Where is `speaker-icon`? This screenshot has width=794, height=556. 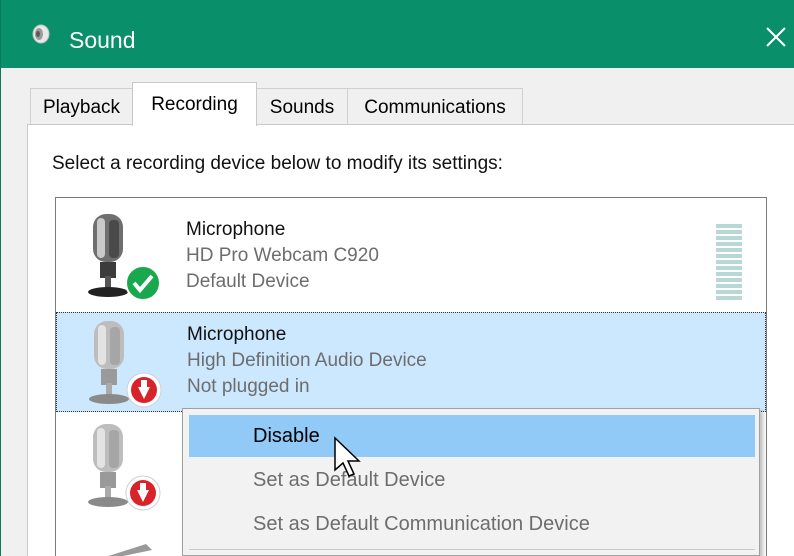 speaker-icon is located at coordinates (41, 34).